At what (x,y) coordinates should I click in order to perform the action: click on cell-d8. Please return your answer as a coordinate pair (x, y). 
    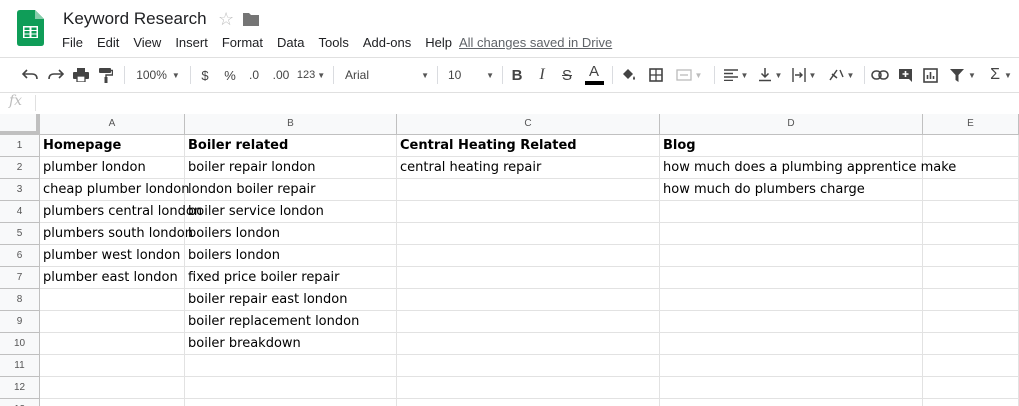
    Looking at the image, I should click on (791, 300).